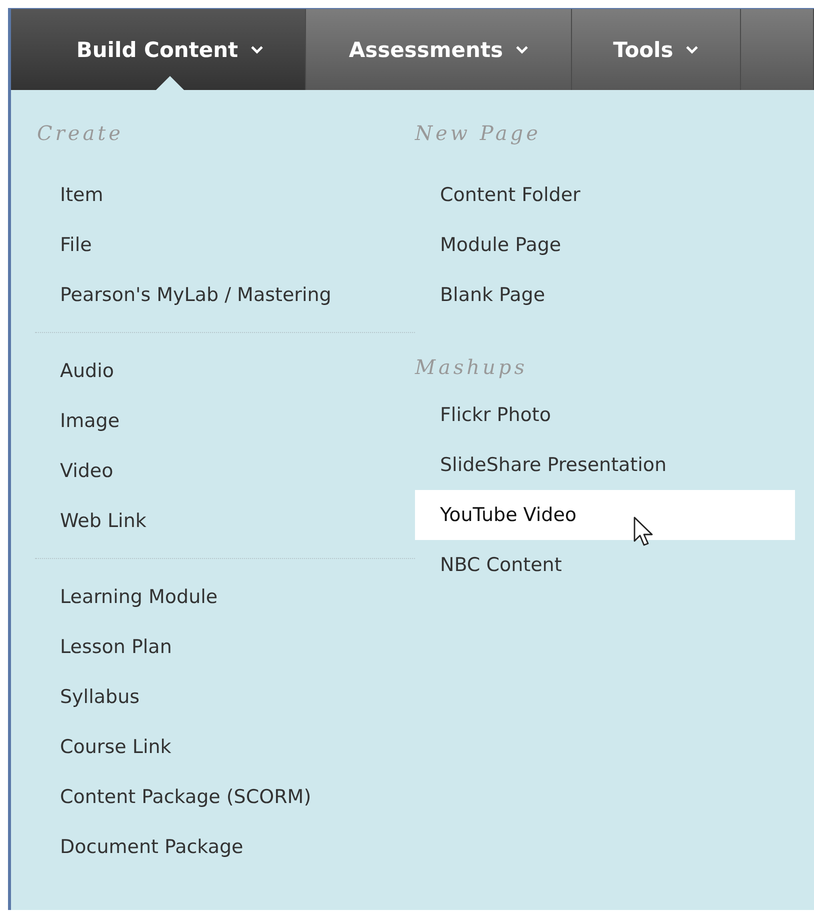 Image resolution: width=814 pixels, height=911 pixels. What do you see at coordinates (225, 371) in the screenshot?
I see `menu-item: Audio` at bounding box center [225, 371].